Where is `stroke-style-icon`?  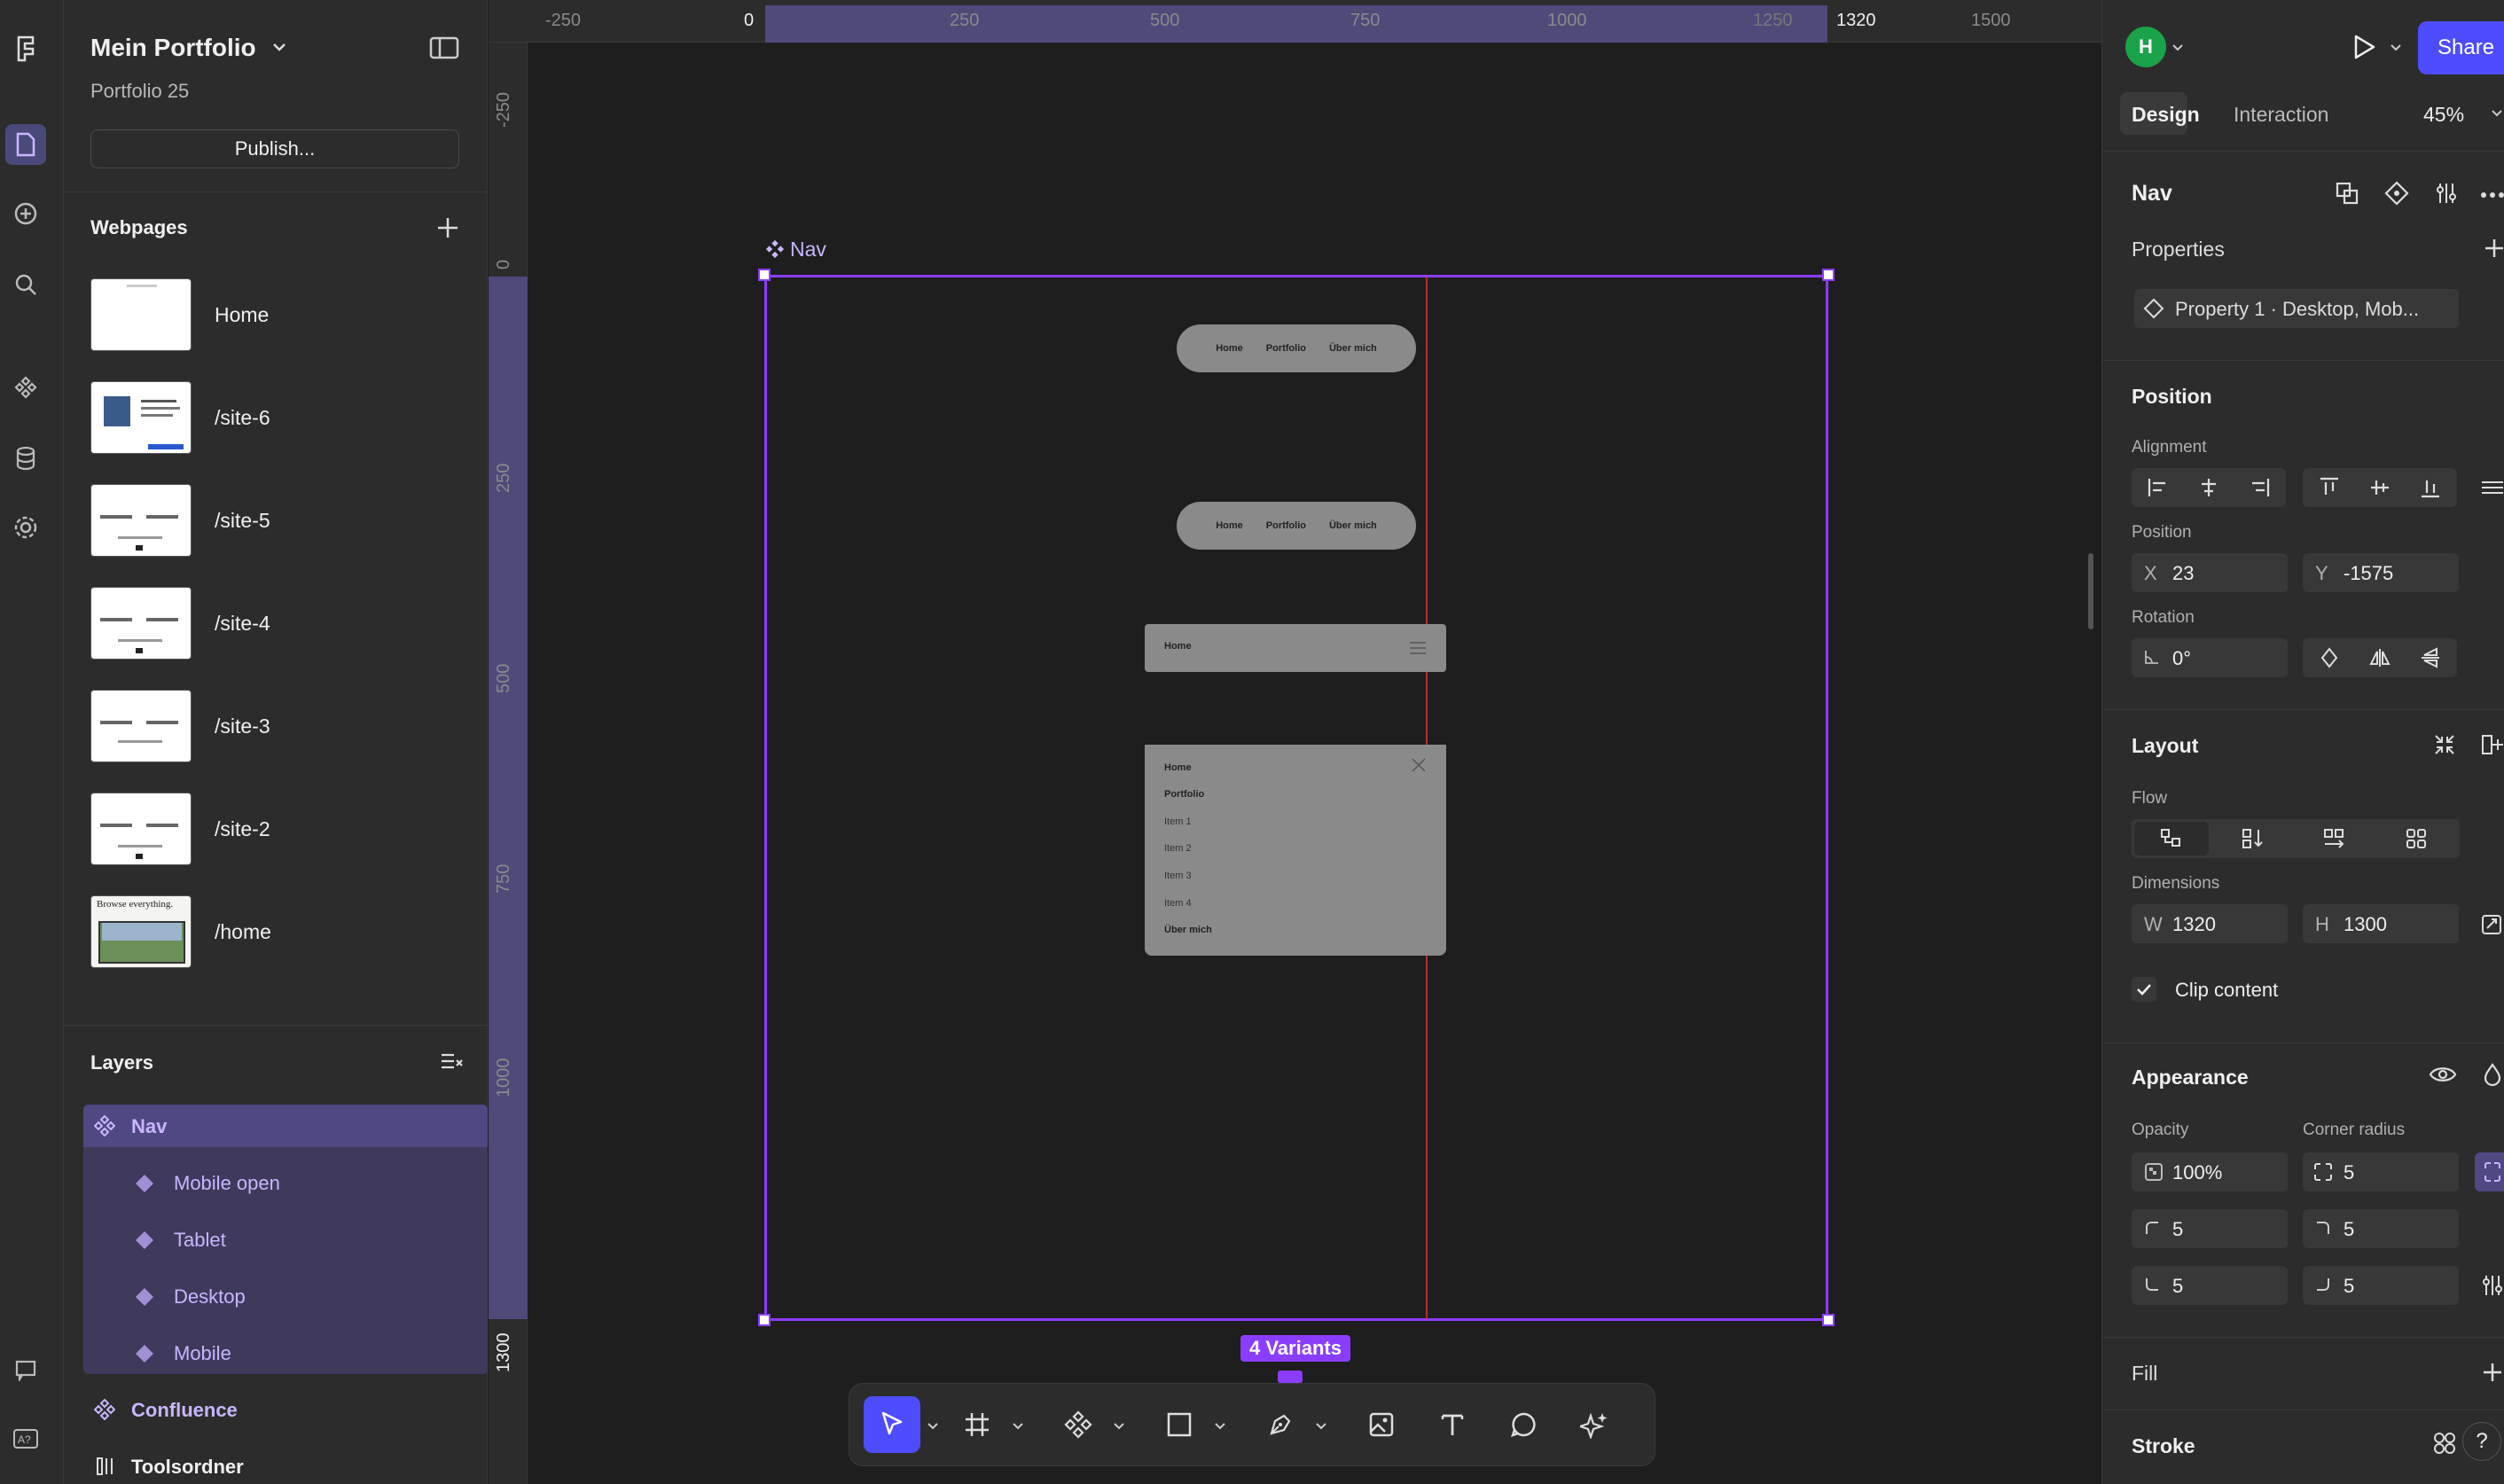
stroke-style-icon is located at coordinates (2444, 1443).